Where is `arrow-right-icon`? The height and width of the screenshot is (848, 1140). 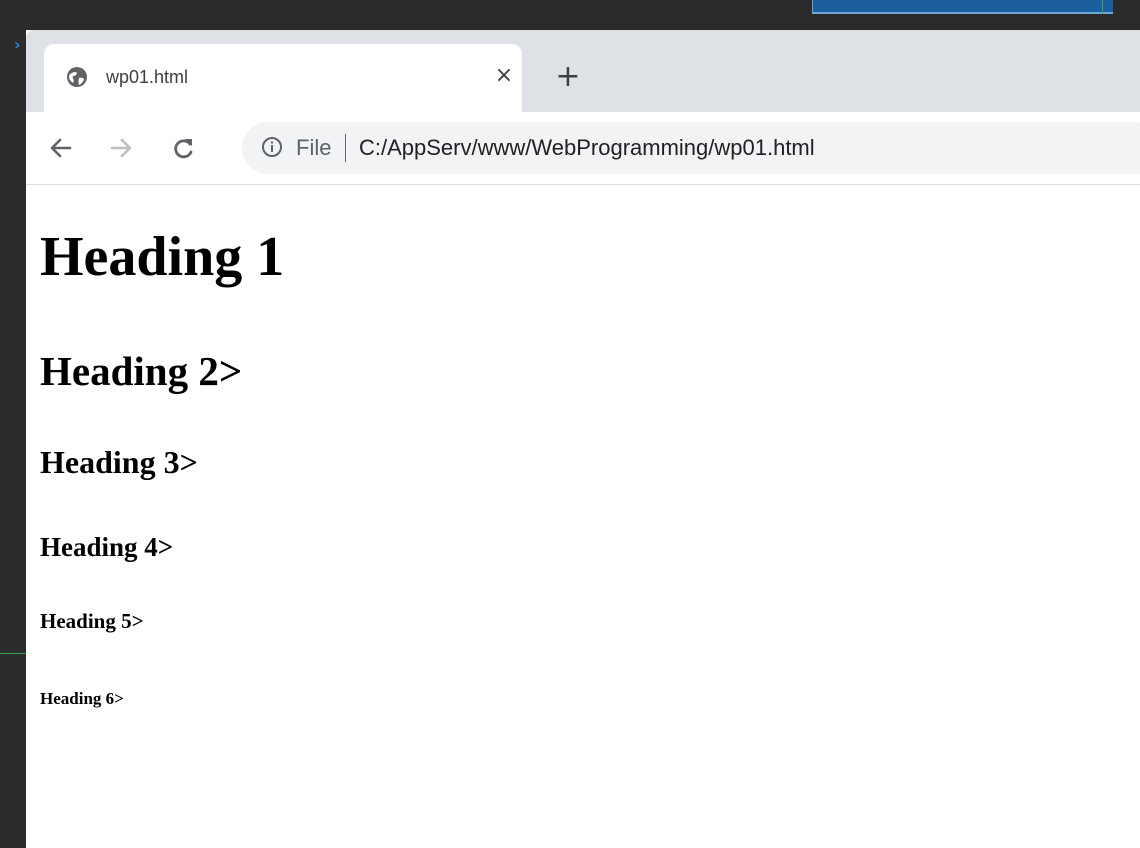 arrow-right-icon is located at coordinates (121, 148).